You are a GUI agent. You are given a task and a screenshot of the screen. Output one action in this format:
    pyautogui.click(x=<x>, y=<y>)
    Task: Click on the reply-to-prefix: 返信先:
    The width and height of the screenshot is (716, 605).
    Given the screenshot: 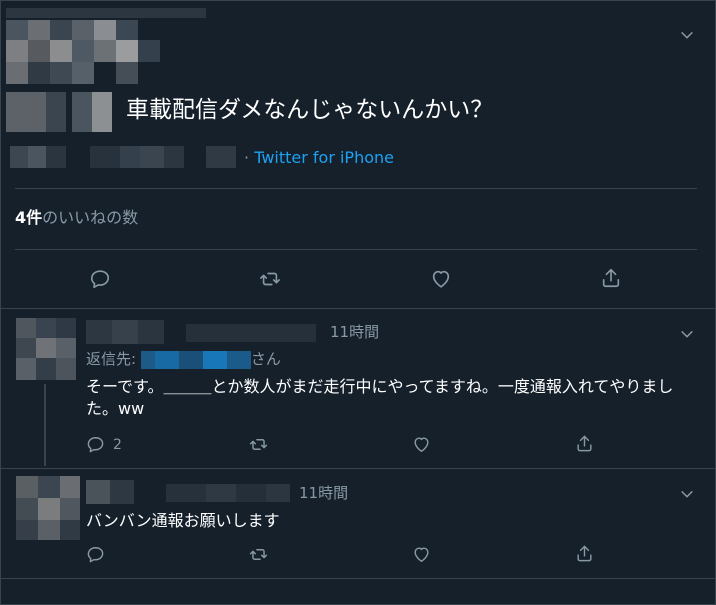 What is the action you would take?
    pyautogui.click(x=111, y=359)
    